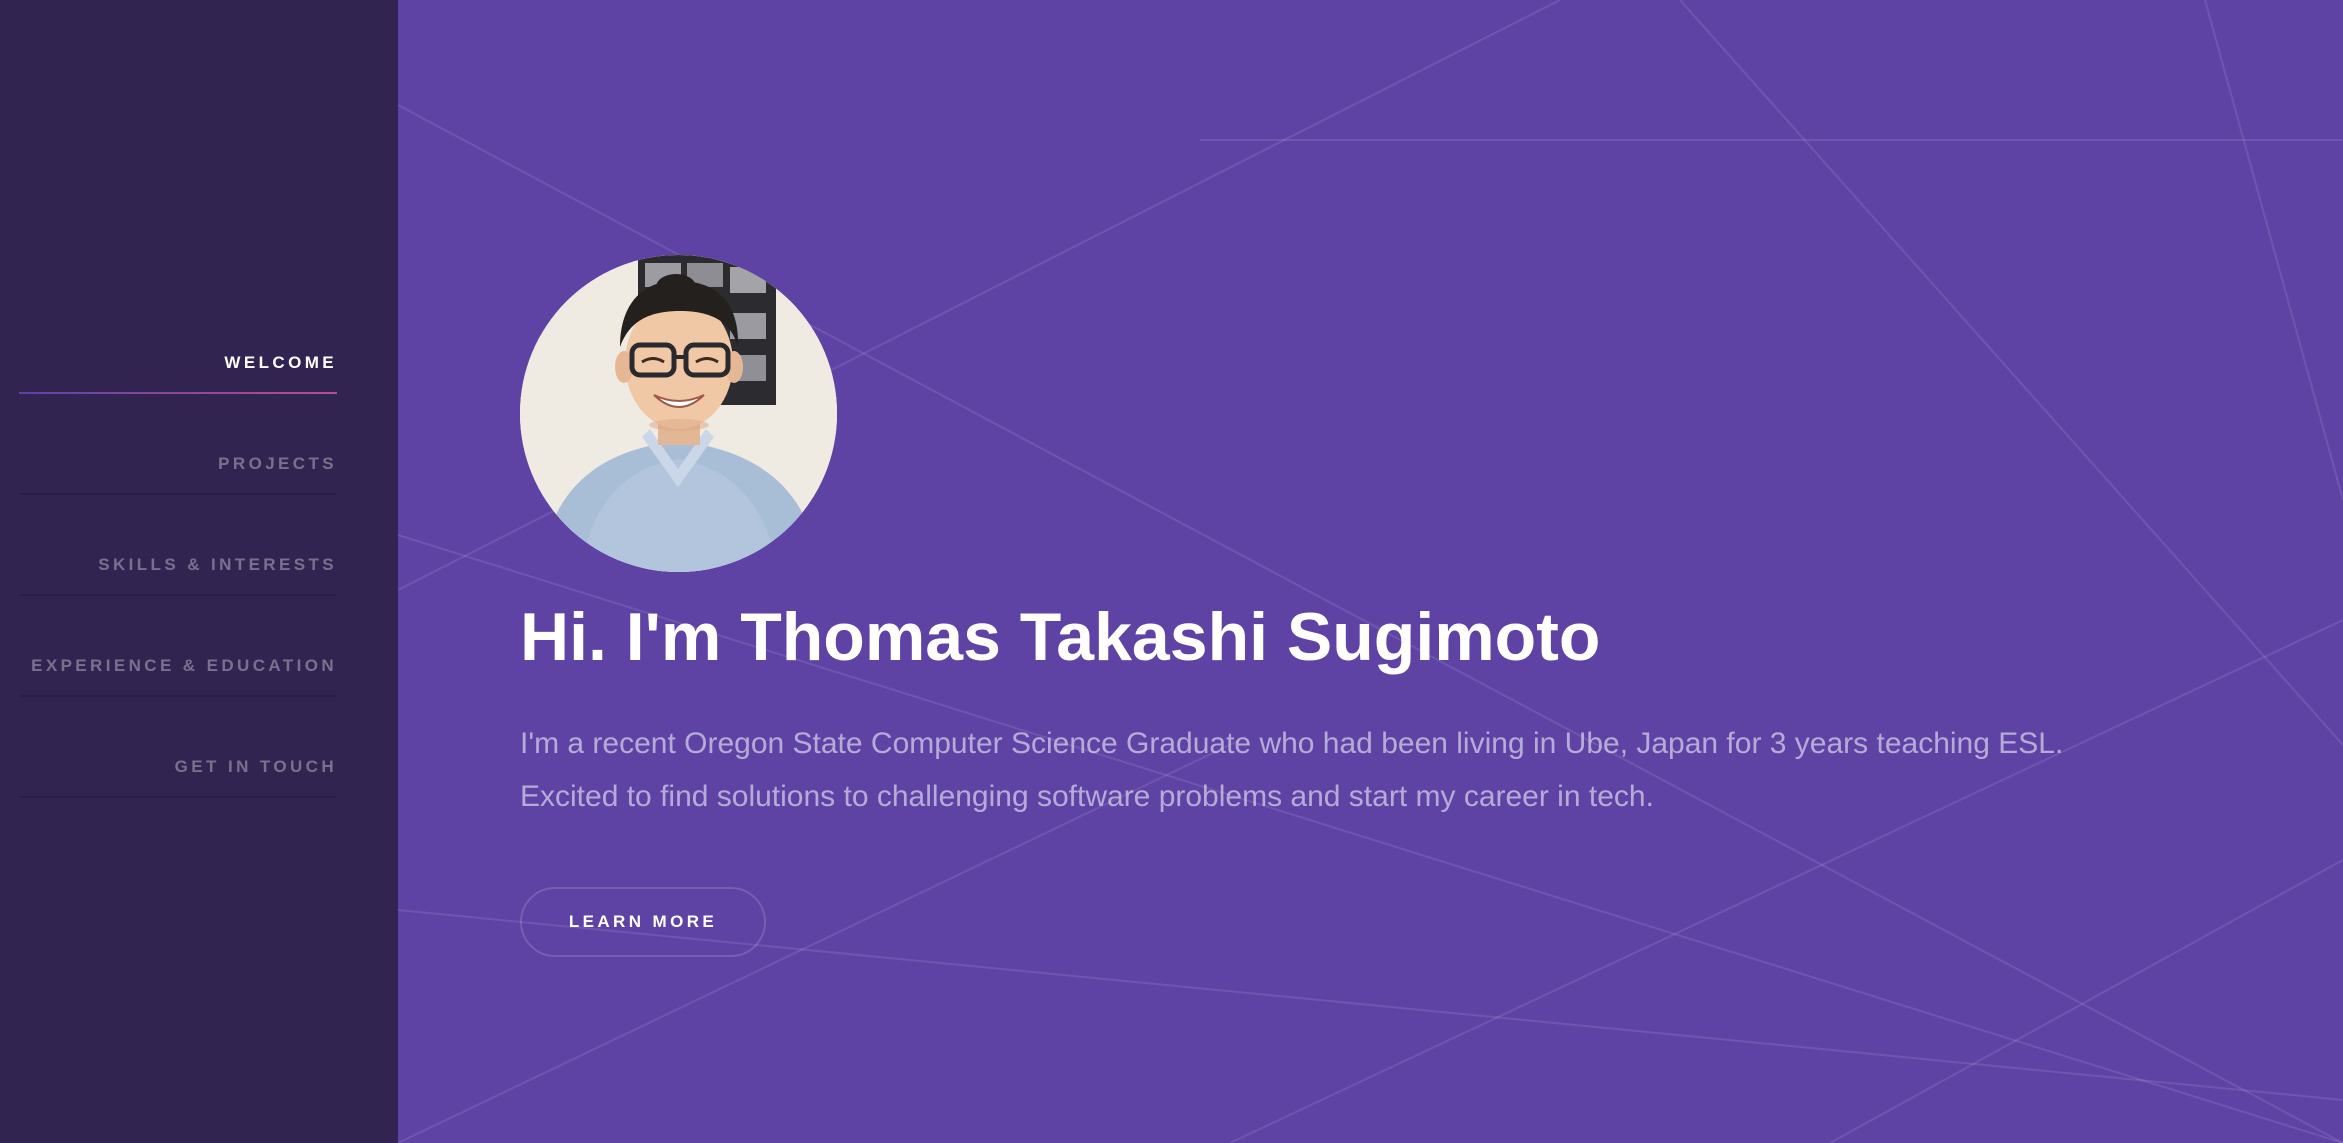 The height and width of the screenshot is (1143, 2343). What do you see at coordinates (184, 665) in the screenshot?
I see `sidebar-item-label: Experience & Education` at bounding box center [184, 665].